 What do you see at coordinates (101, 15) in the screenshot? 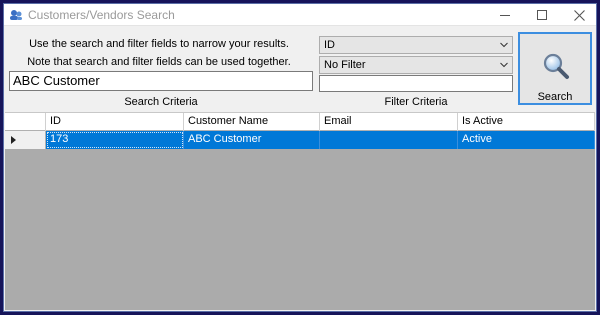
I see `window-title: Customers/Vendors Search` at bounding box center [101, 15].